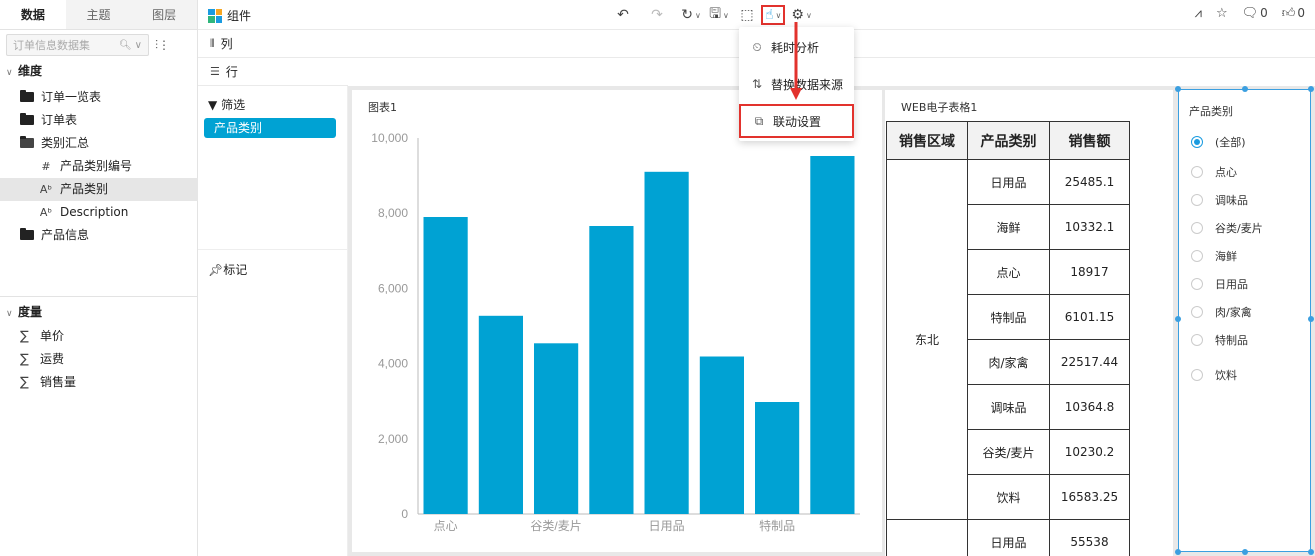 The width and height of the screenshot is (1315, 556). Describe the element at coordinates (1197, 142) in the screenshot. I see `radio-selected` at that location.